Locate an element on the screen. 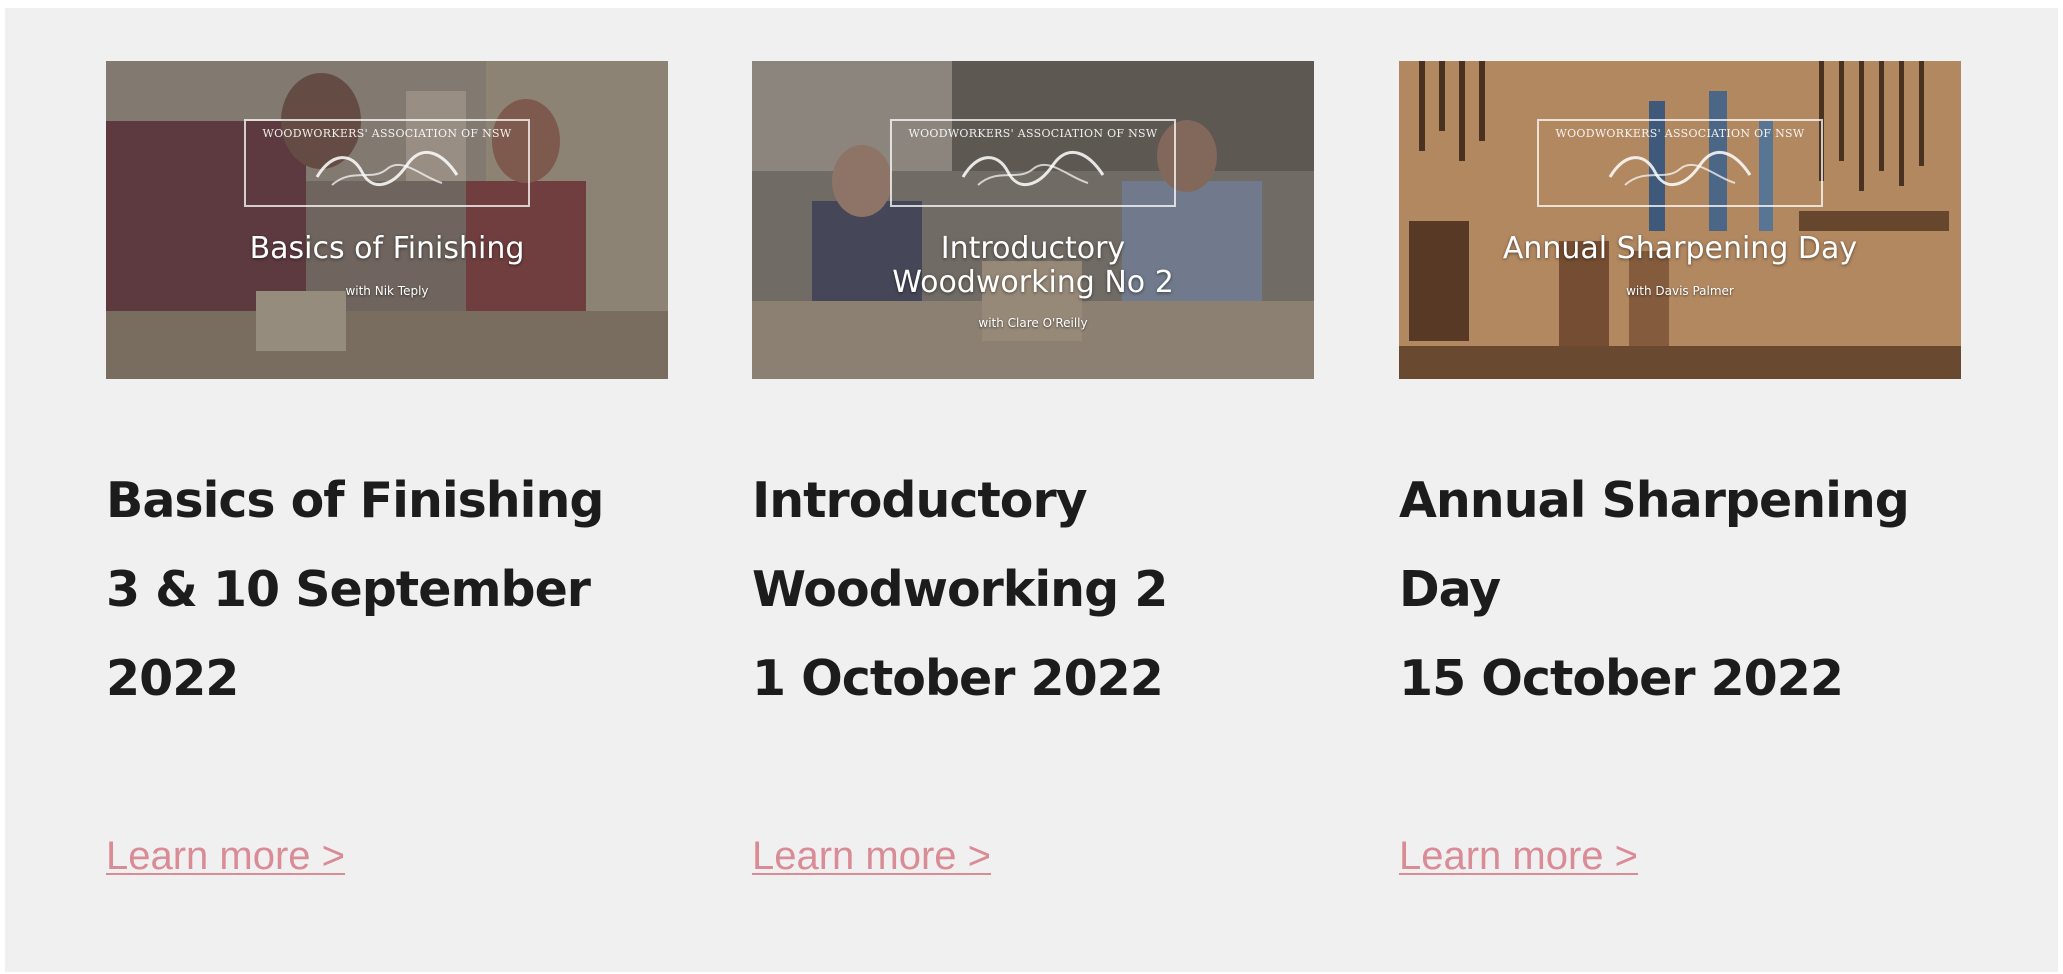 The width and height of the screenshot is (2063, 974). event-date-line: 1 October 2022 is located at coordinates (958, 678).